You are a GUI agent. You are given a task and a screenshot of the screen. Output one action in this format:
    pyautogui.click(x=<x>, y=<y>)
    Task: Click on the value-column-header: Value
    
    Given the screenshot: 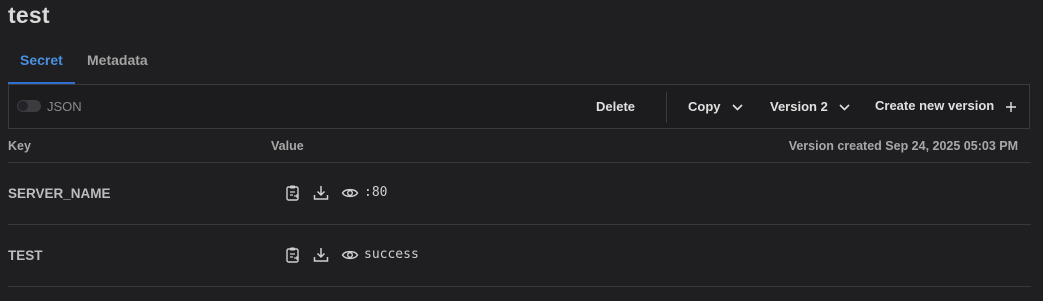 What is the action you would take?
    pyautogui.click(x=287, y=146)
    